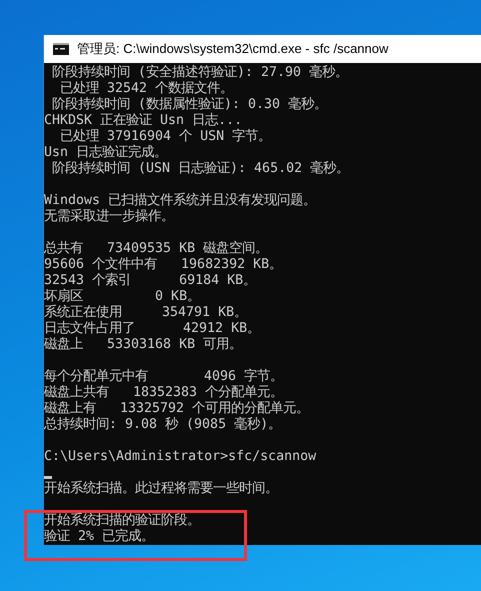  What do you see at coordinates (165, 136) in the screenshot?
I see `console-line: 已处理 37916904 个 USN 字节。` at bounding box center [165, 136].